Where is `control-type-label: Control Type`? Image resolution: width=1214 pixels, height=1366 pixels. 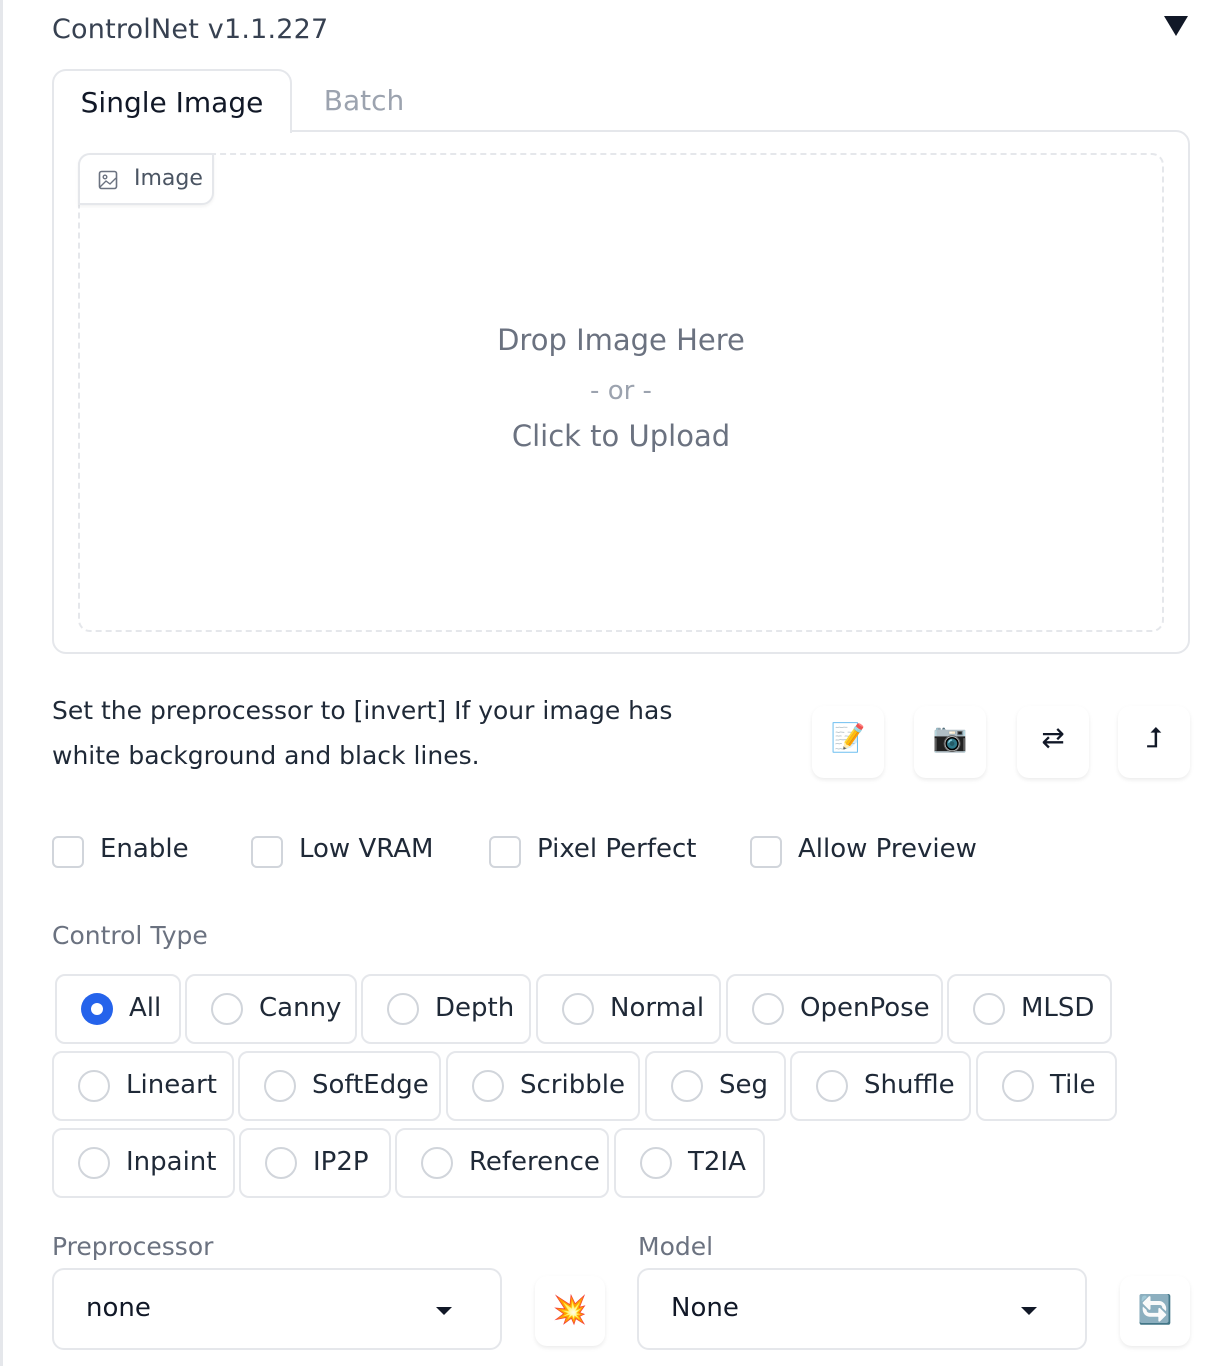
control-type-label: Control Type is located at coordinates (130, 935).